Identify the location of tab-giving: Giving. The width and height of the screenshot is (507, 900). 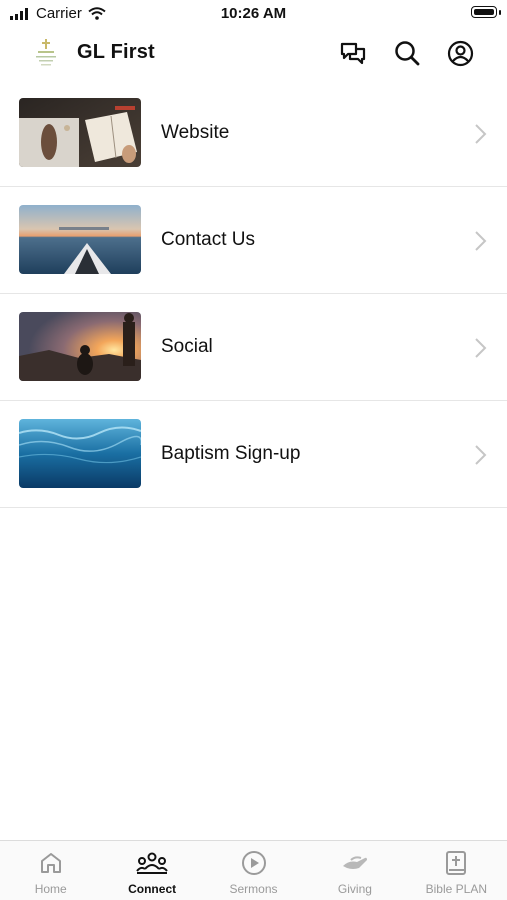
(354, 870).